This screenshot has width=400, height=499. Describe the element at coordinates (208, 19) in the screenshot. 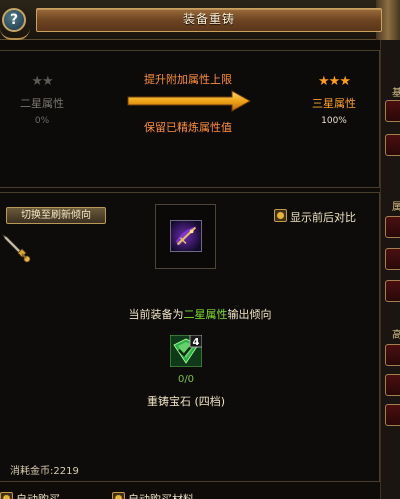

I see `window-title: 装备重铸` at that location.